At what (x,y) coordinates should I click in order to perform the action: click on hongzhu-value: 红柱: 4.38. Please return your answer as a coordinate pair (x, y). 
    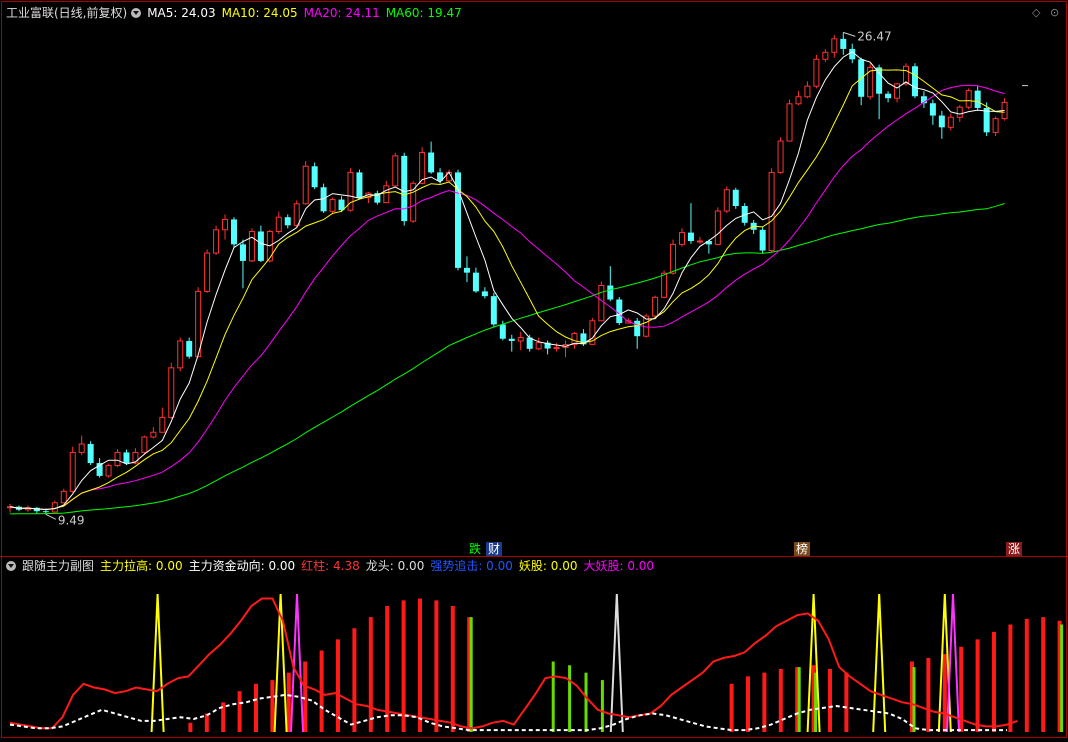
    Looking at the image, I should click on (330, 566).